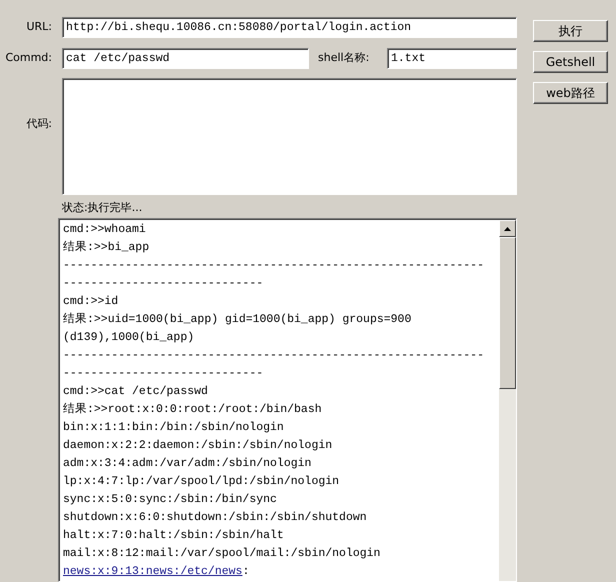  Describe the element at coordinates (201, 482) in the screenshot. I see `output-line: lp:x:4:7:lp:/var/spool/lpd:/sbin/nologin` at that location.